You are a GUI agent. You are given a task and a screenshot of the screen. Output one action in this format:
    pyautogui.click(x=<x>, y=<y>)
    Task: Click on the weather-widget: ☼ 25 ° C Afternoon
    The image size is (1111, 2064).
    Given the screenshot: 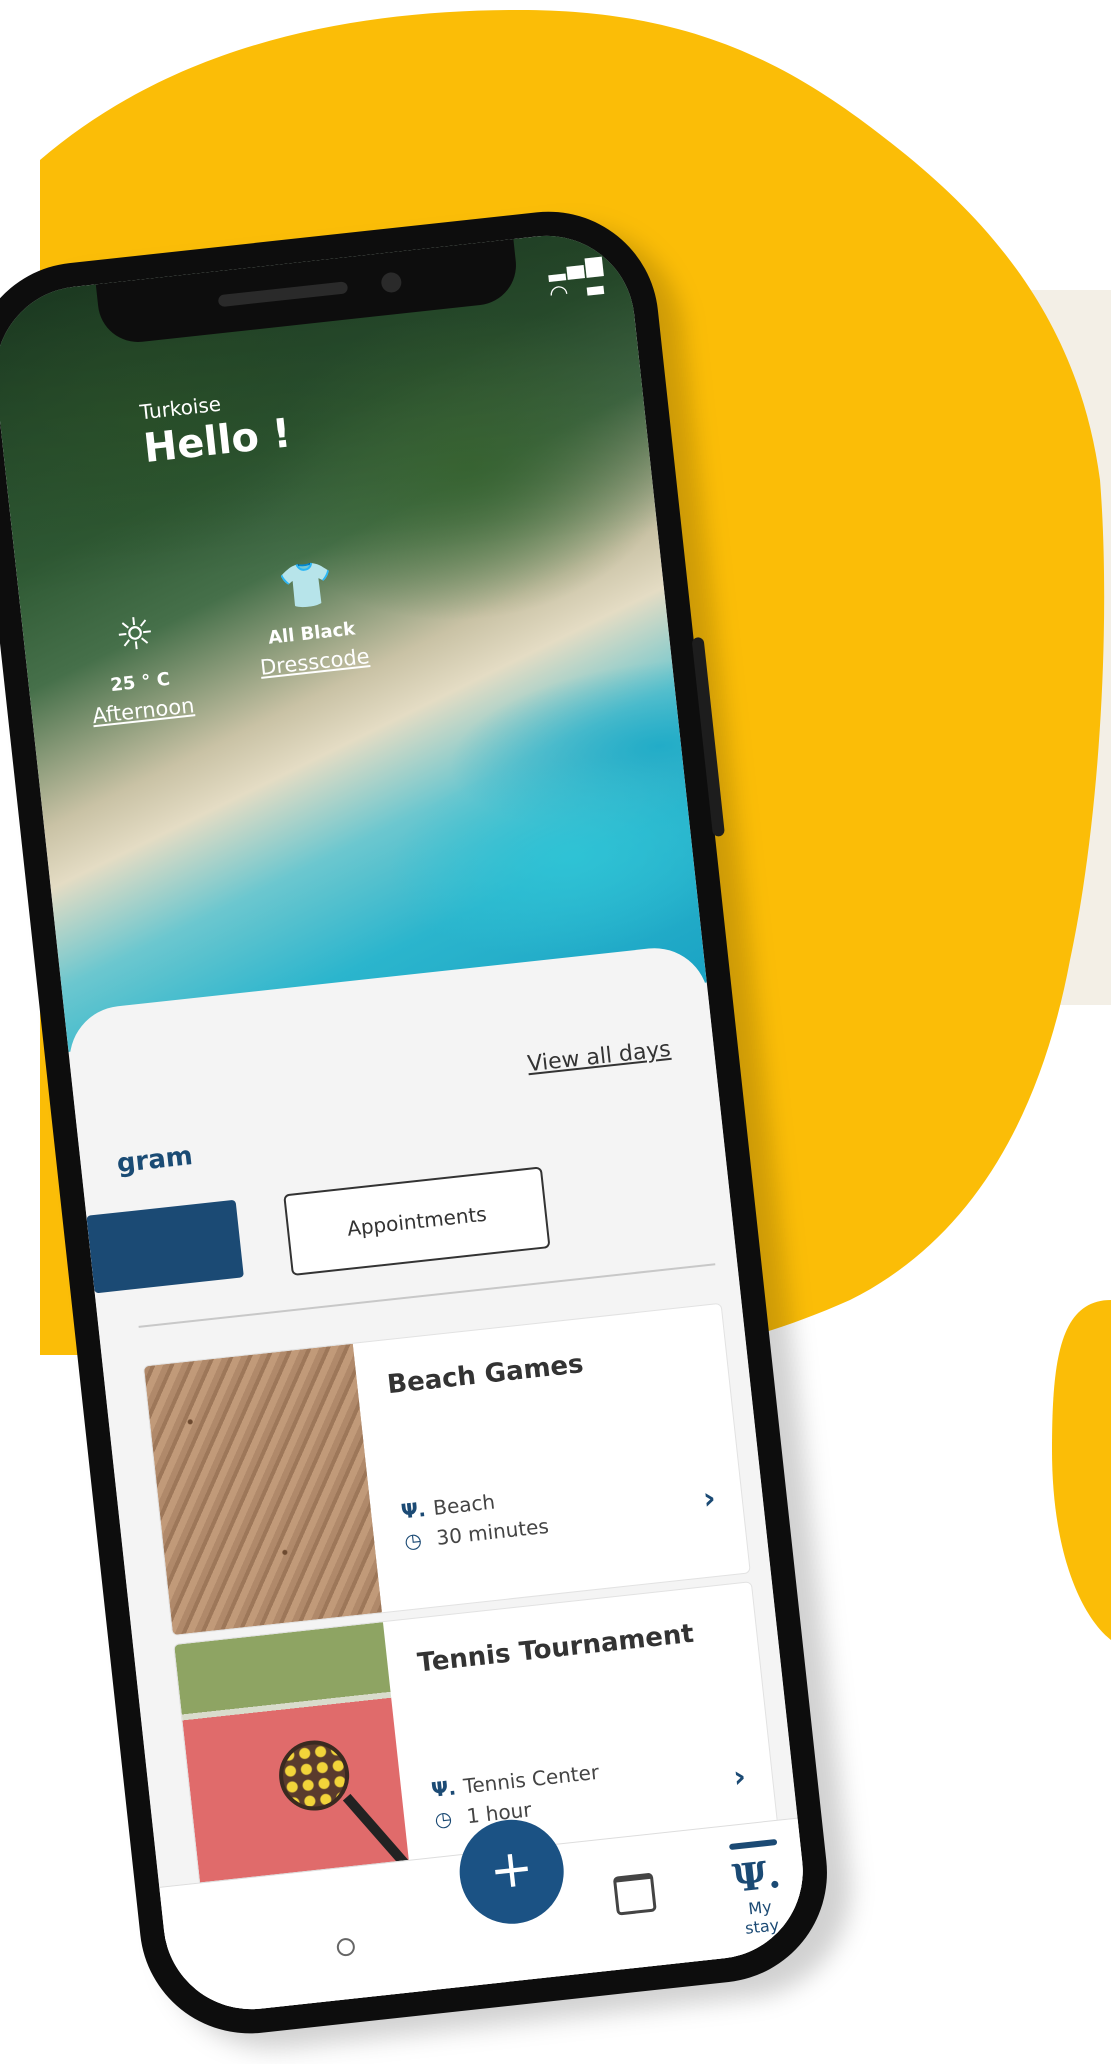 What is the action you would take?
    pyautogui.click(x=138, y=667)
    